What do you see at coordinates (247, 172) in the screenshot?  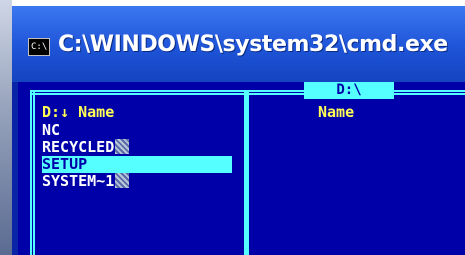 I see `panel-frame-separator` at bounding box center [247, 172].